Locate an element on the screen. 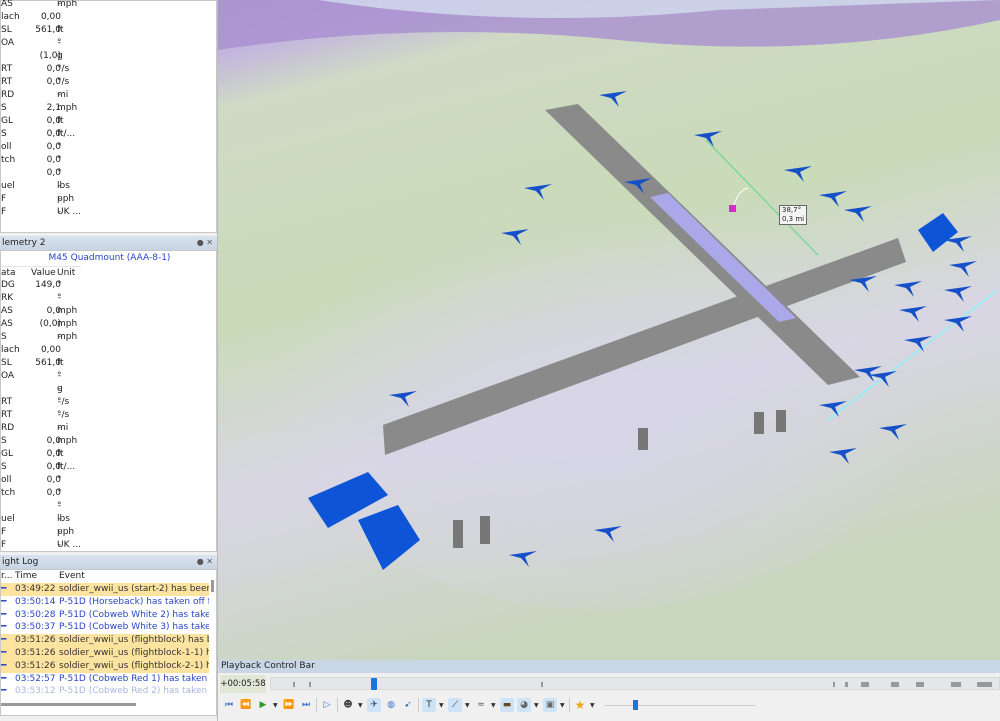 This screenshot has height=721, width=1000. col-event: Event is located at coordinates (72, 576).